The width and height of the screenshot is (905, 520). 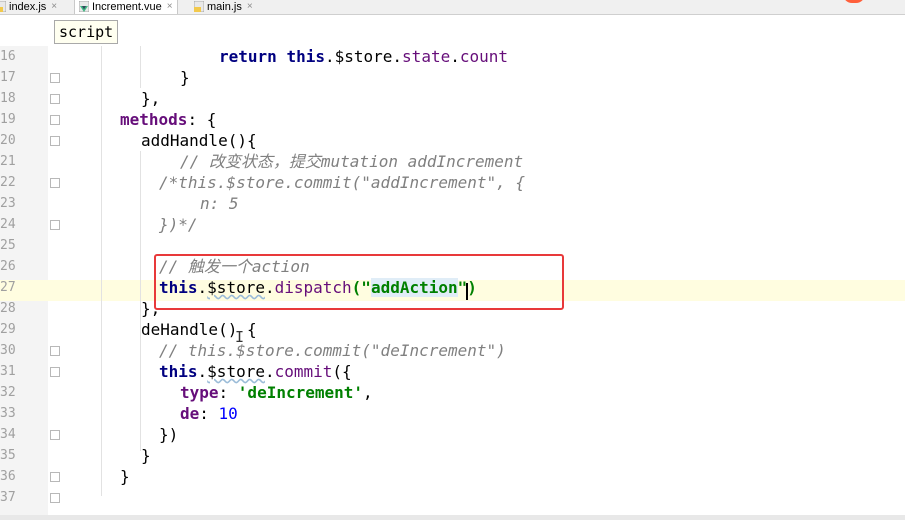 What do you see at coordinates (86, 32) in the screenshot?
I see `breadcrumb: script` at bounding box center [86, 32].